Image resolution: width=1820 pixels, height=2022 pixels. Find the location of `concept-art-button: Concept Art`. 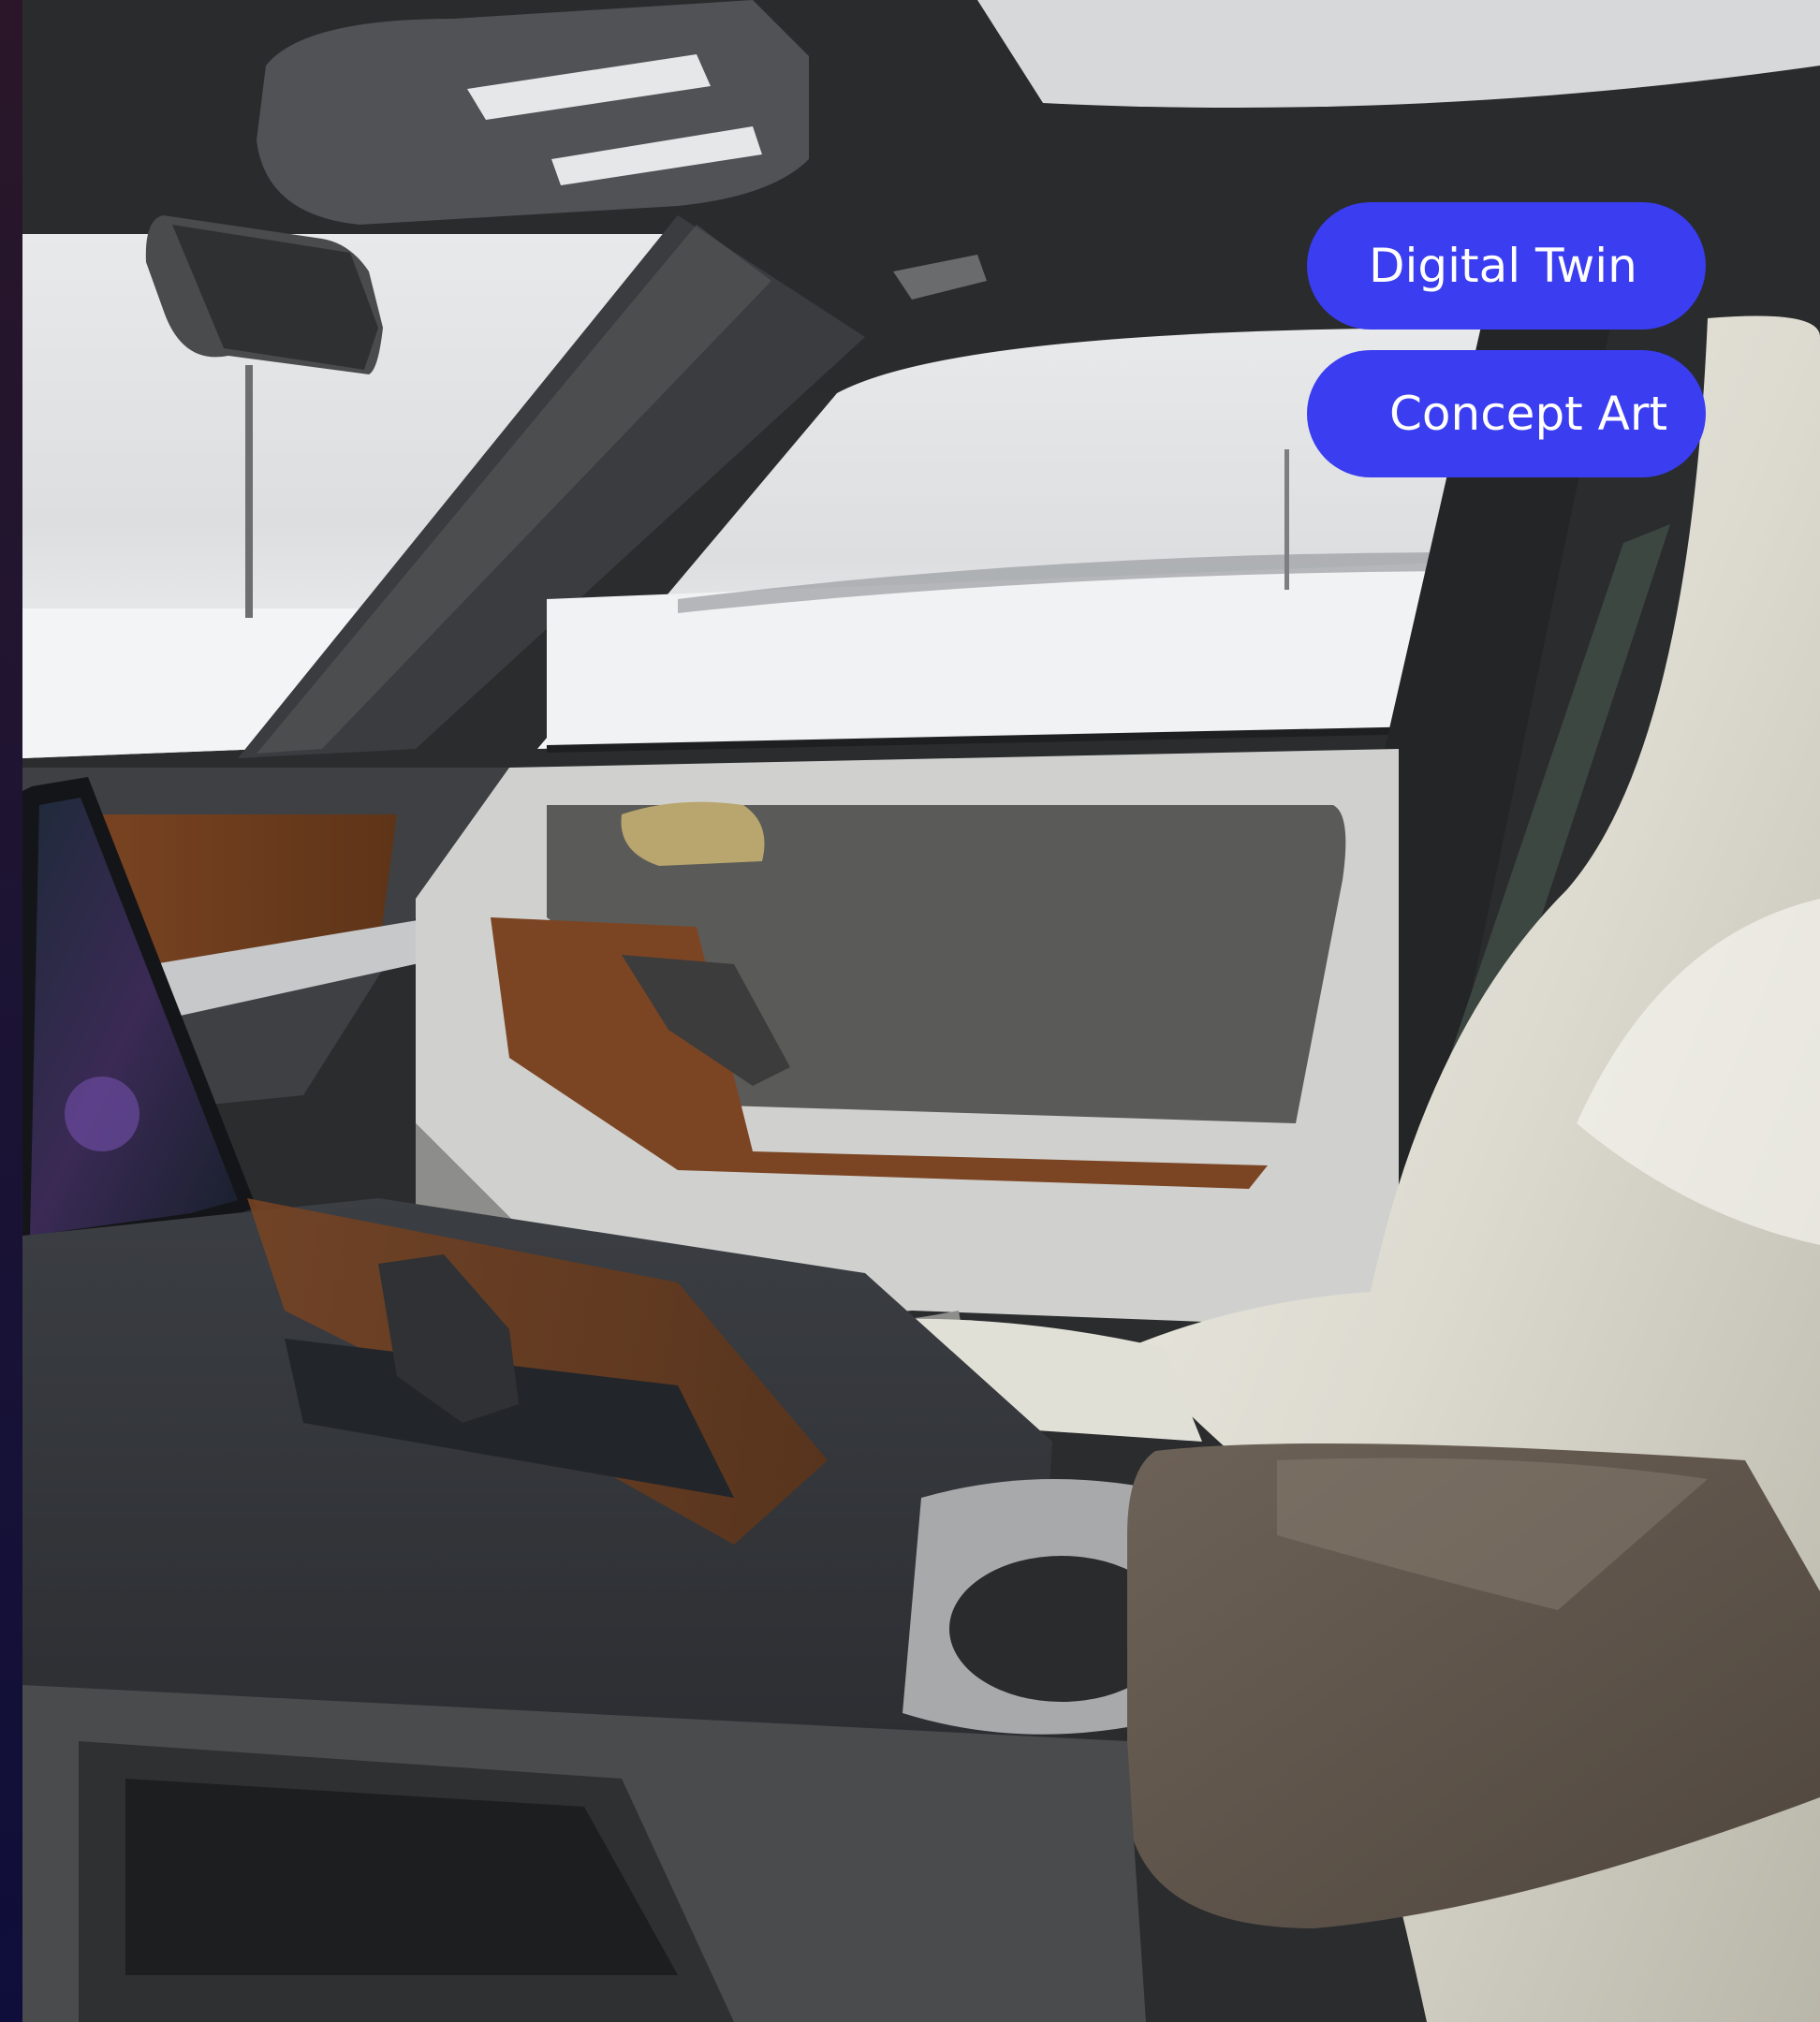

concept-art-button: Concept Art is located at coordinates (1506, 413).